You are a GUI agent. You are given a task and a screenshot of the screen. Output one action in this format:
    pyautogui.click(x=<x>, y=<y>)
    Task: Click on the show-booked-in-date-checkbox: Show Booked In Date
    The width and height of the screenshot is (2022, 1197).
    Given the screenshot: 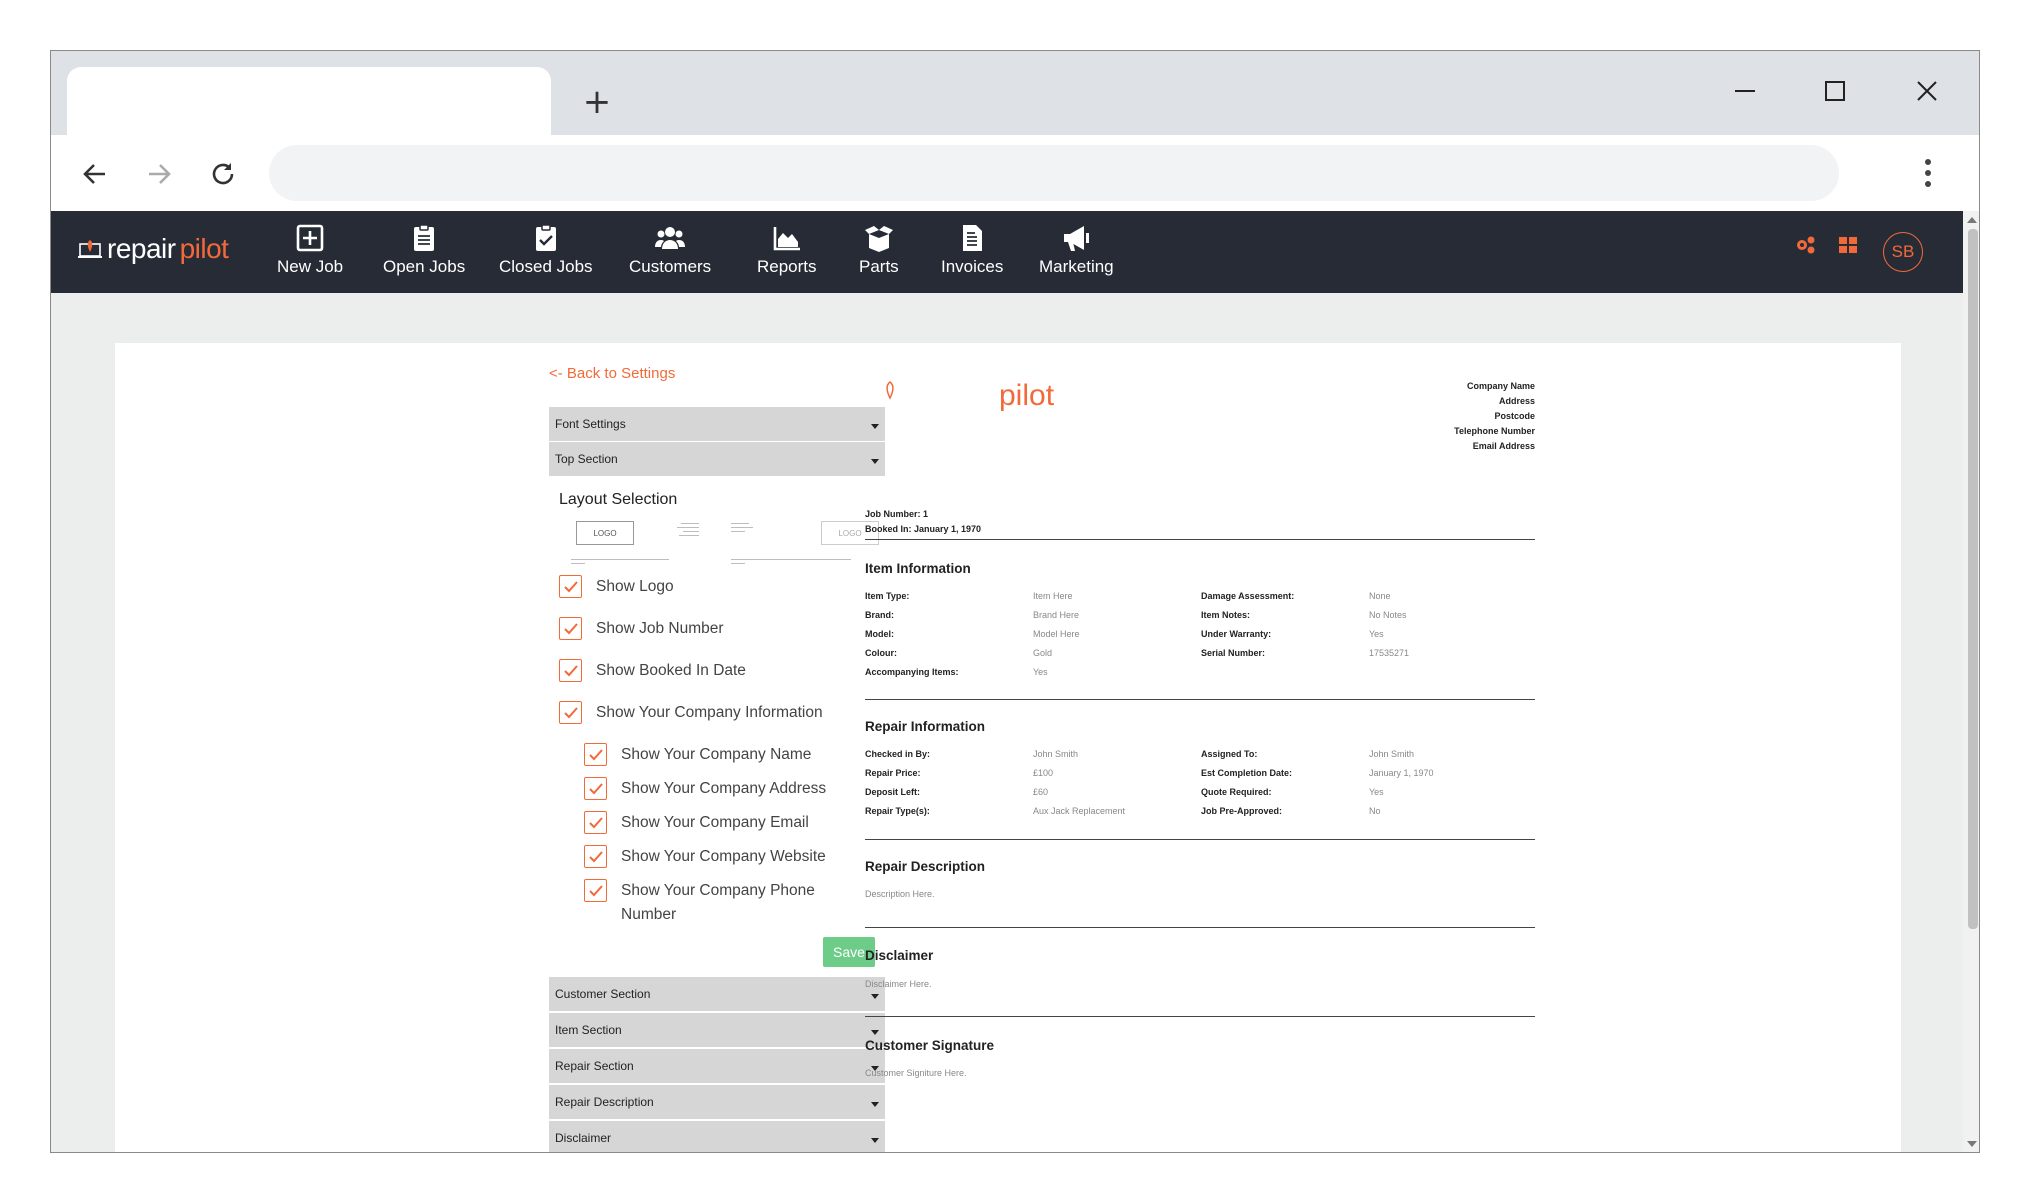 What is the action you would take?
    pyautogui.click(x=652, y=670)
    